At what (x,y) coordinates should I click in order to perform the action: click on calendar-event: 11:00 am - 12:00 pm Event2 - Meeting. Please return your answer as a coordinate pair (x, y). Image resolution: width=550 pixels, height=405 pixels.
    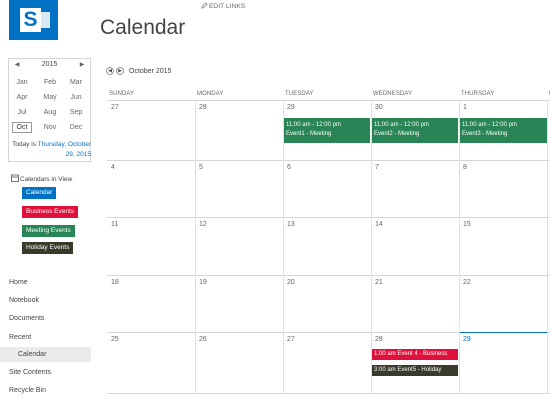
    Looking at the image, I should click on (415, 130).